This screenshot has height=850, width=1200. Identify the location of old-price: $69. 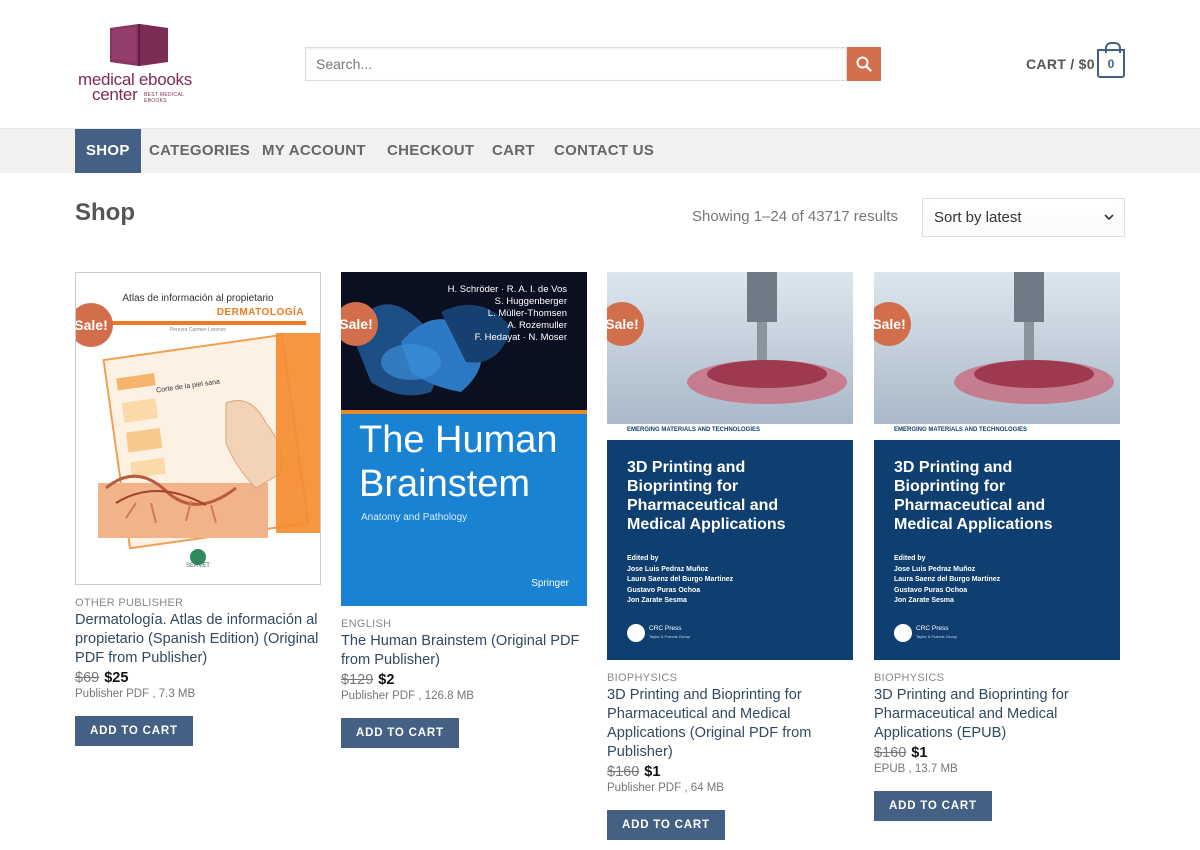
(87, 678).